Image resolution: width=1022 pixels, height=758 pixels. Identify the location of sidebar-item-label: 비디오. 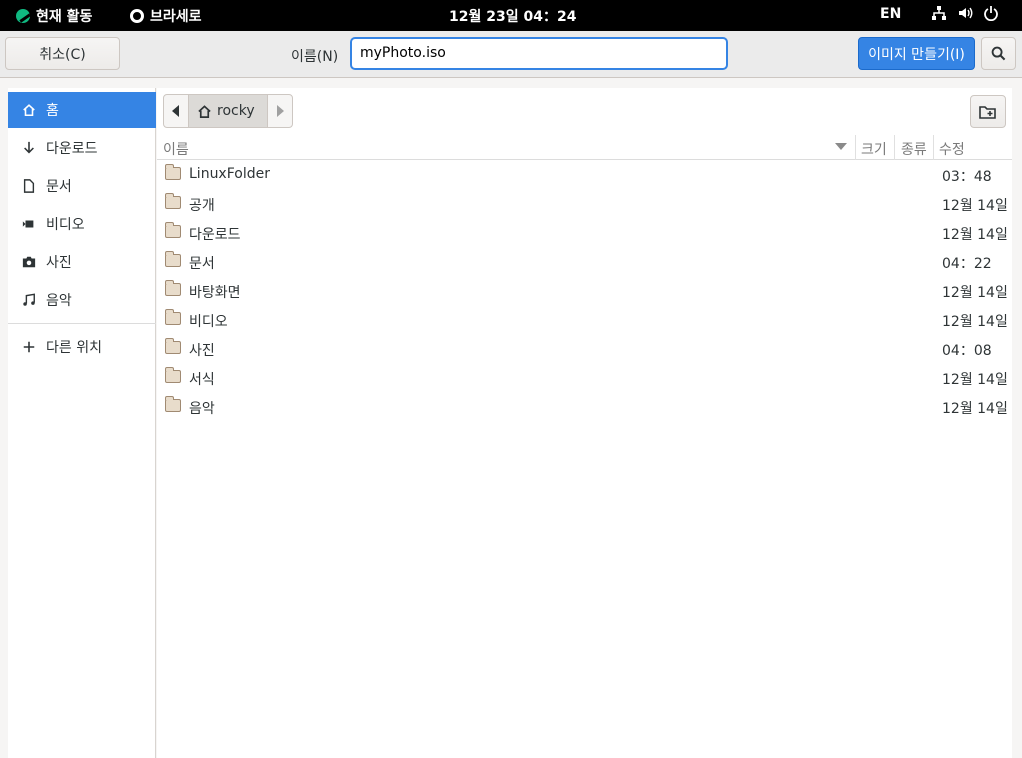
(65, 225).